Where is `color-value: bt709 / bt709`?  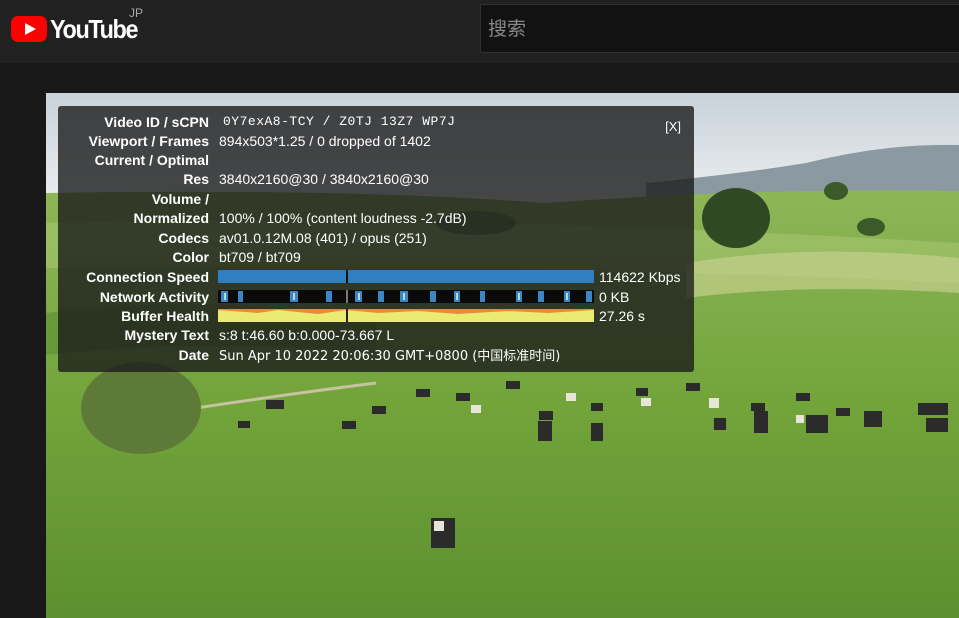
color-value: bt709 / bt709 is located at coordinates (260, 256).